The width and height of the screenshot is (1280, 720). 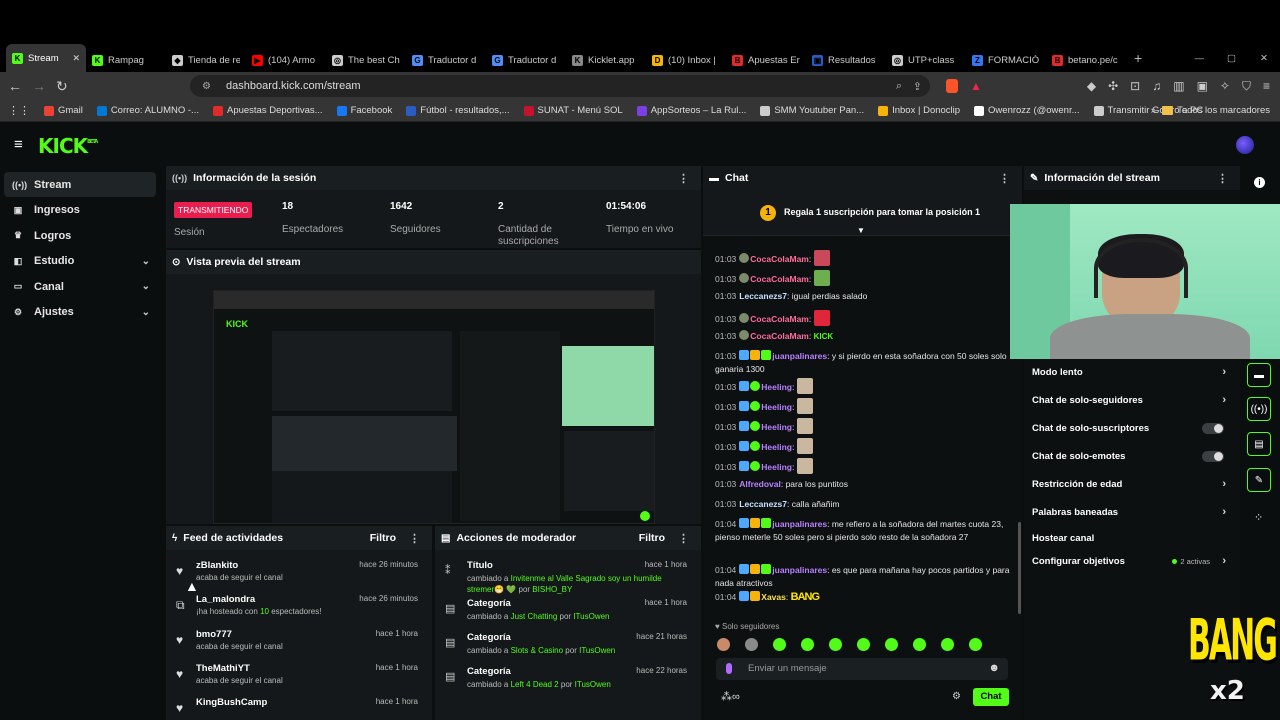 What do you see at coordinates (223, 668) in the screenshot?
I see `feed-username: TheMathiYT` at bounding box center [223, 668].